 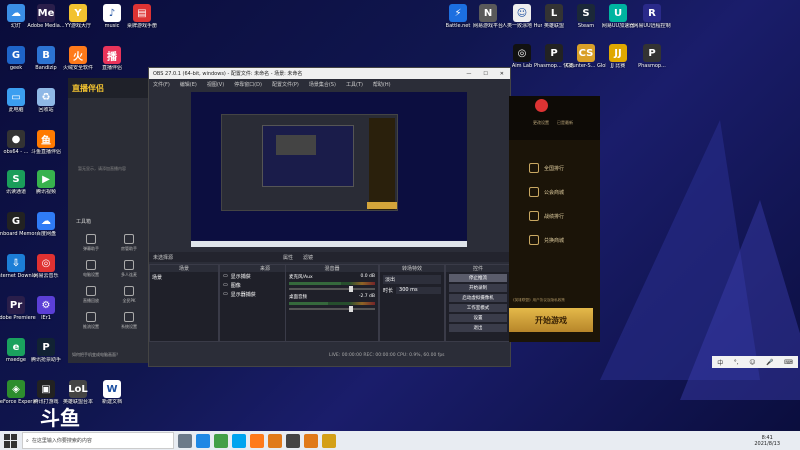 What do you see at coordinates (554, 216) in the screenshot?
I see `game-menu-item: 战绩排行` at bounding box center [554, 216].